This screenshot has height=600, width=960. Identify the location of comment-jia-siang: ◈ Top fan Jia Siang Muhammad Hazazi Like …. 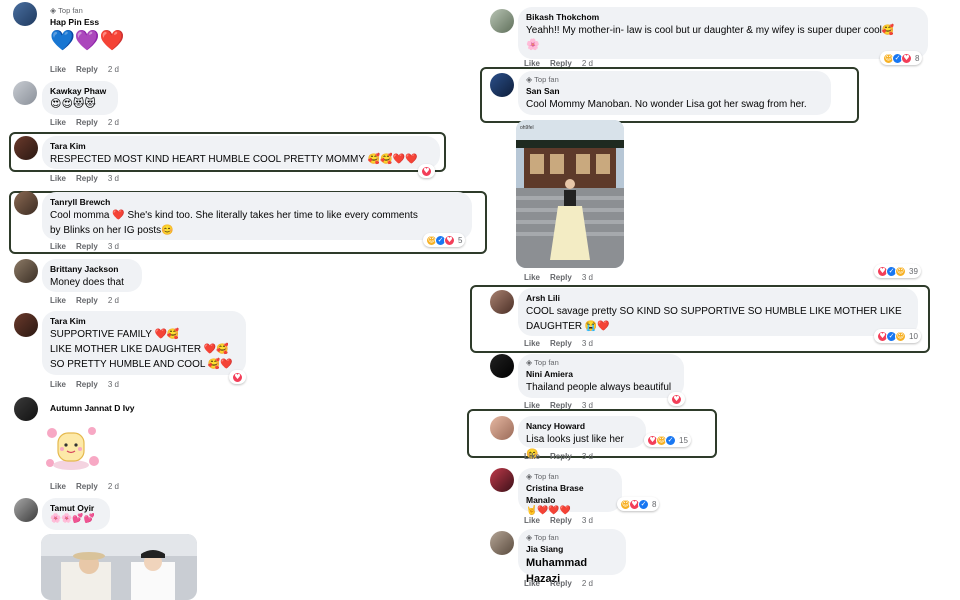
(720, 564).